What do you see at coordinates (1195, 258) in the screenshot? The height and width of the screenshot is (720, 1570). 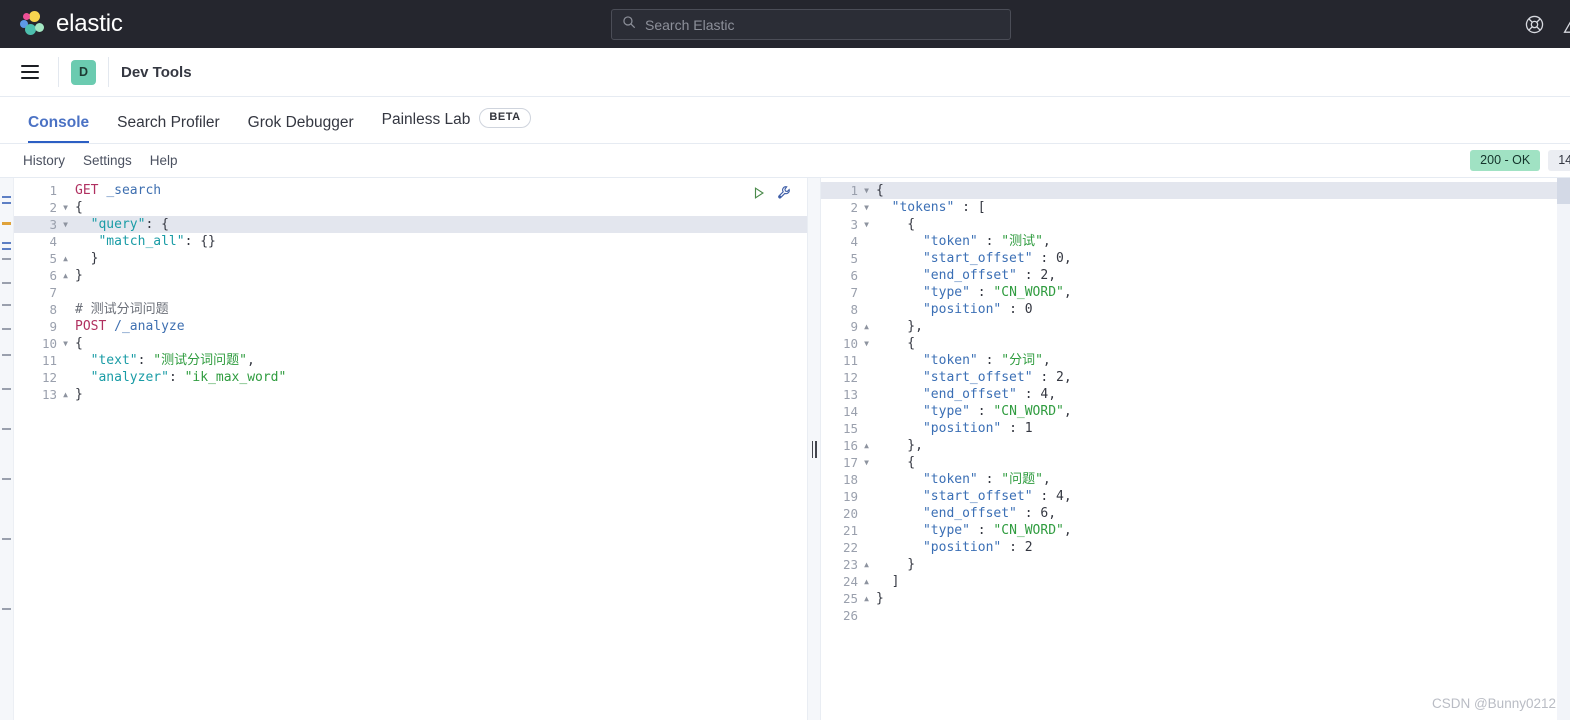 I see `code-line: 5 "start_offset" : 0,` at bounding box center [1195, 258].